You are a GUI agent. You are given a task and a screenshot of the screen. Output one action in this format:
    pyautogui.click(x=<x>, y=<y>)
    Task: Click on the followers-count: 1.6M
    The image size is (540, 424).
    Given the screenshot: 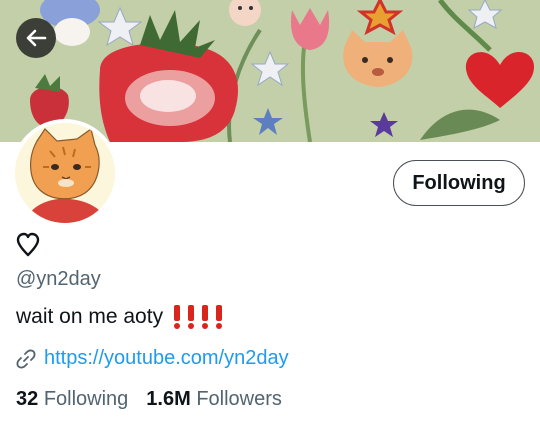 What is the action you would take?
    pyautogui.click(x=168, y=399)
    